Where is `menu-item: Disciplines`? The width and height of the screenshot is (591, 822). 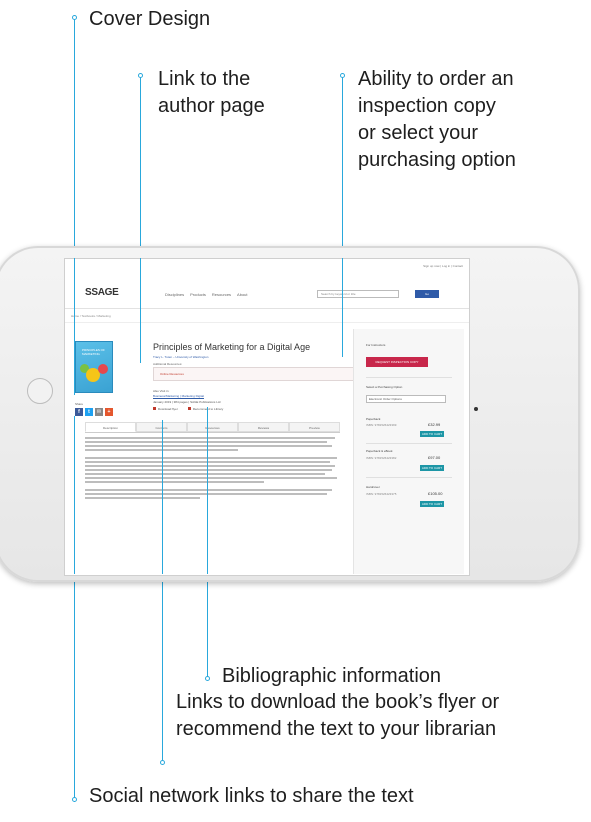
menu-item: Disciplines is located at coordinates (174, 294).